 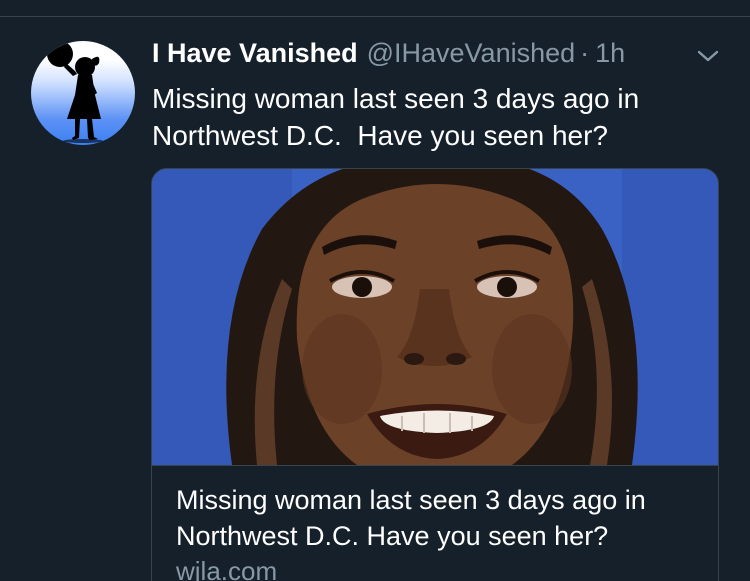 What do you see at coordinates (610, 53) in the screenshot?
I see `timestamp: 1h` at bounding box center [610, 53].